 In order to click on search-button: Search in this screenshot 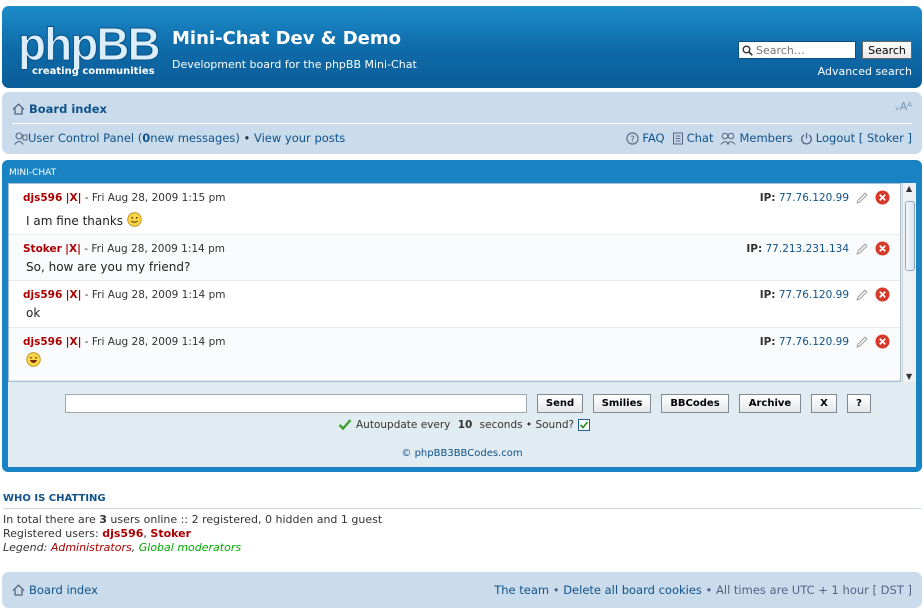, I will do `click(887, 50)`.